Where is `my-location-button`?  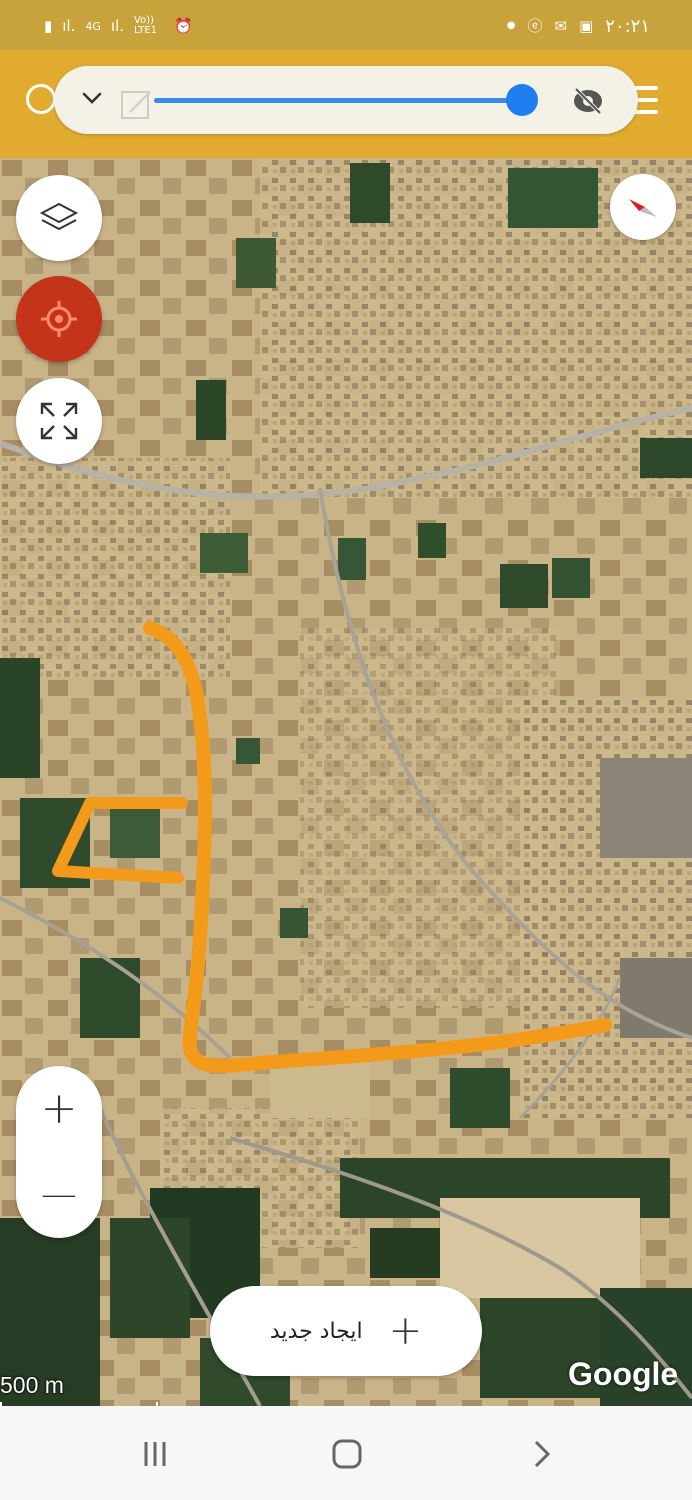
my-location-button is located at coordinates (59, 319).